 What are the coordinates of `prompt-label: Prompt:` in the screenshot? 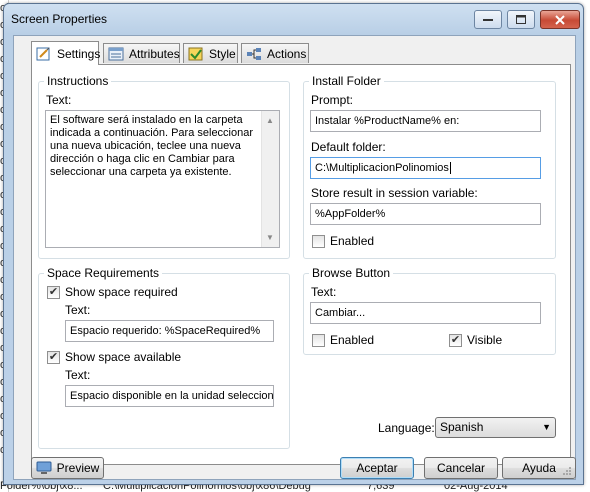 It's located at (332, 100).